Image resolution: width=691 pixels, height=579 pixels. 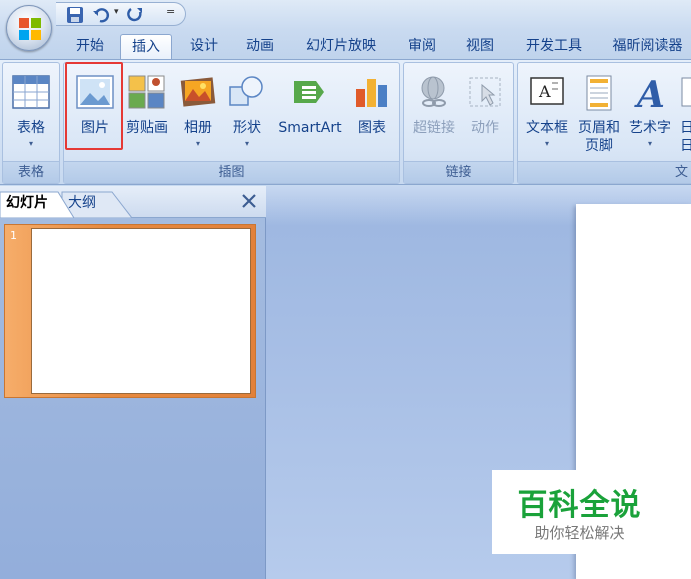 What do you see at coordinates (579, 505) in the screenshot?
I see `watermark-title: 百科全说` at bounding box center [579, 505].